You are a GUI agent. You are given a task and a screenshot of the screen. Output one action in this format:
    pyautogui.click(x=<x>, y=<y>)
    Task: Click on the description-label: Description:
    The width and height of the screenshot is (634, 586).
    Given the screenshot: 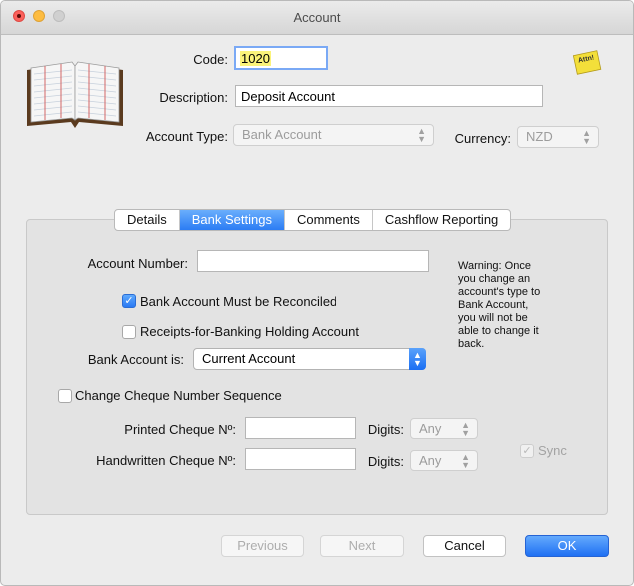 What is the action you would take?
    pyautogui.click(x=193, y=97)
    